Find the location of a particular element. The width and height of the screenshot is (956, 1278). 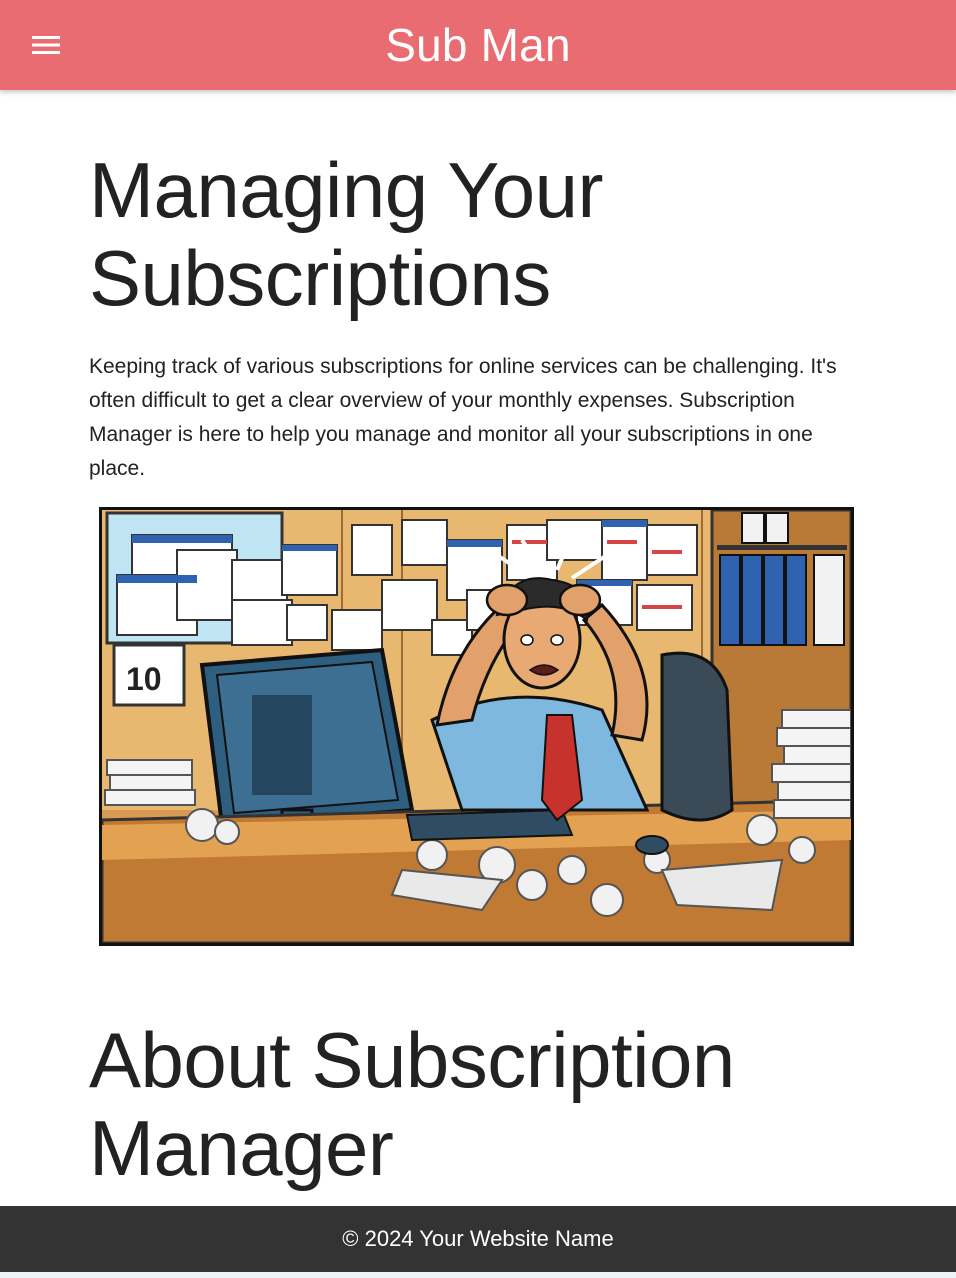

app-title: Sub Man is located at coordinates (478, 45).